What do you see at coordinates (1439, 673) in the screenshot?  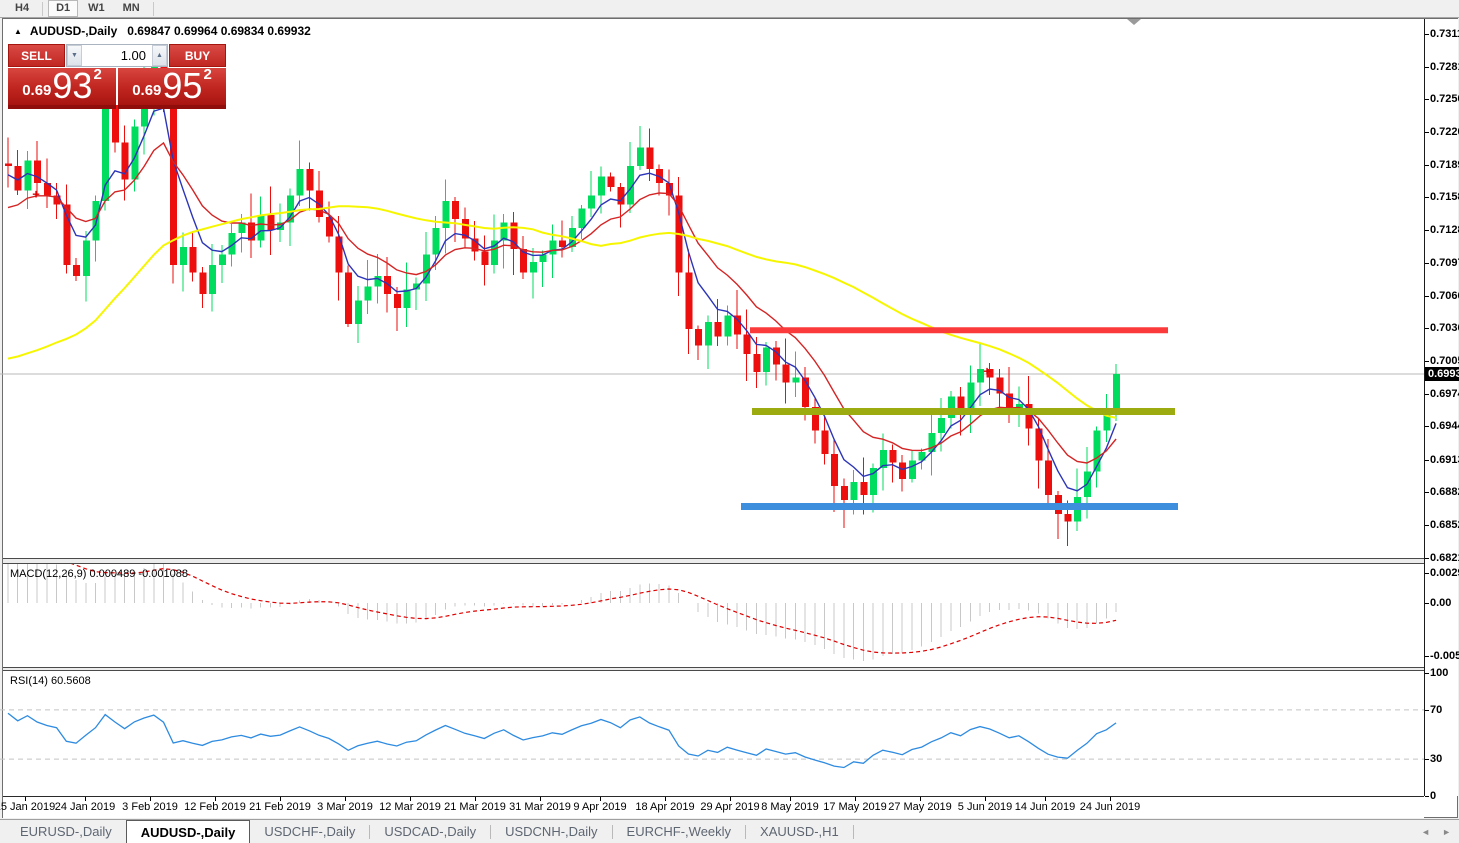 I see `rsi-tick-label: 100` at bounding box center [1439, 673].